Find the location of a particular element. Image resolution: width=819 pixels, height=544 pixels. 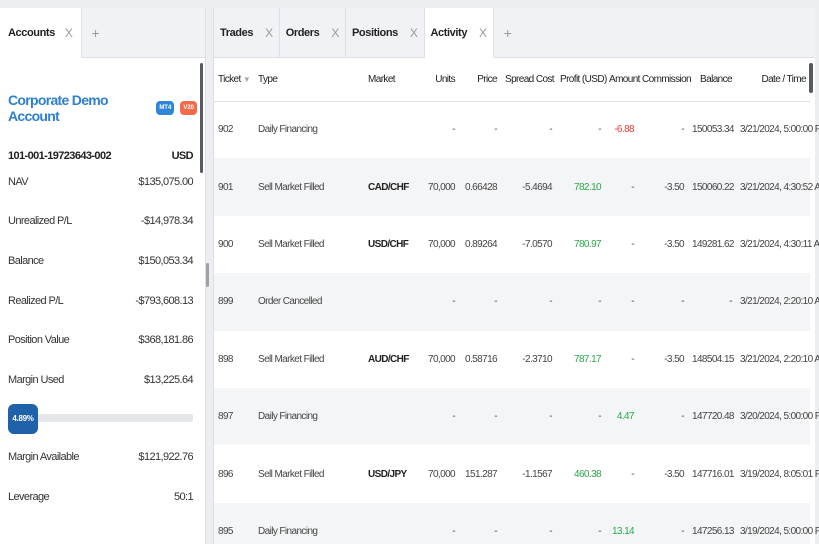

metric-row: Margin Used $13,225.64 is located at coordinates (102, 380).